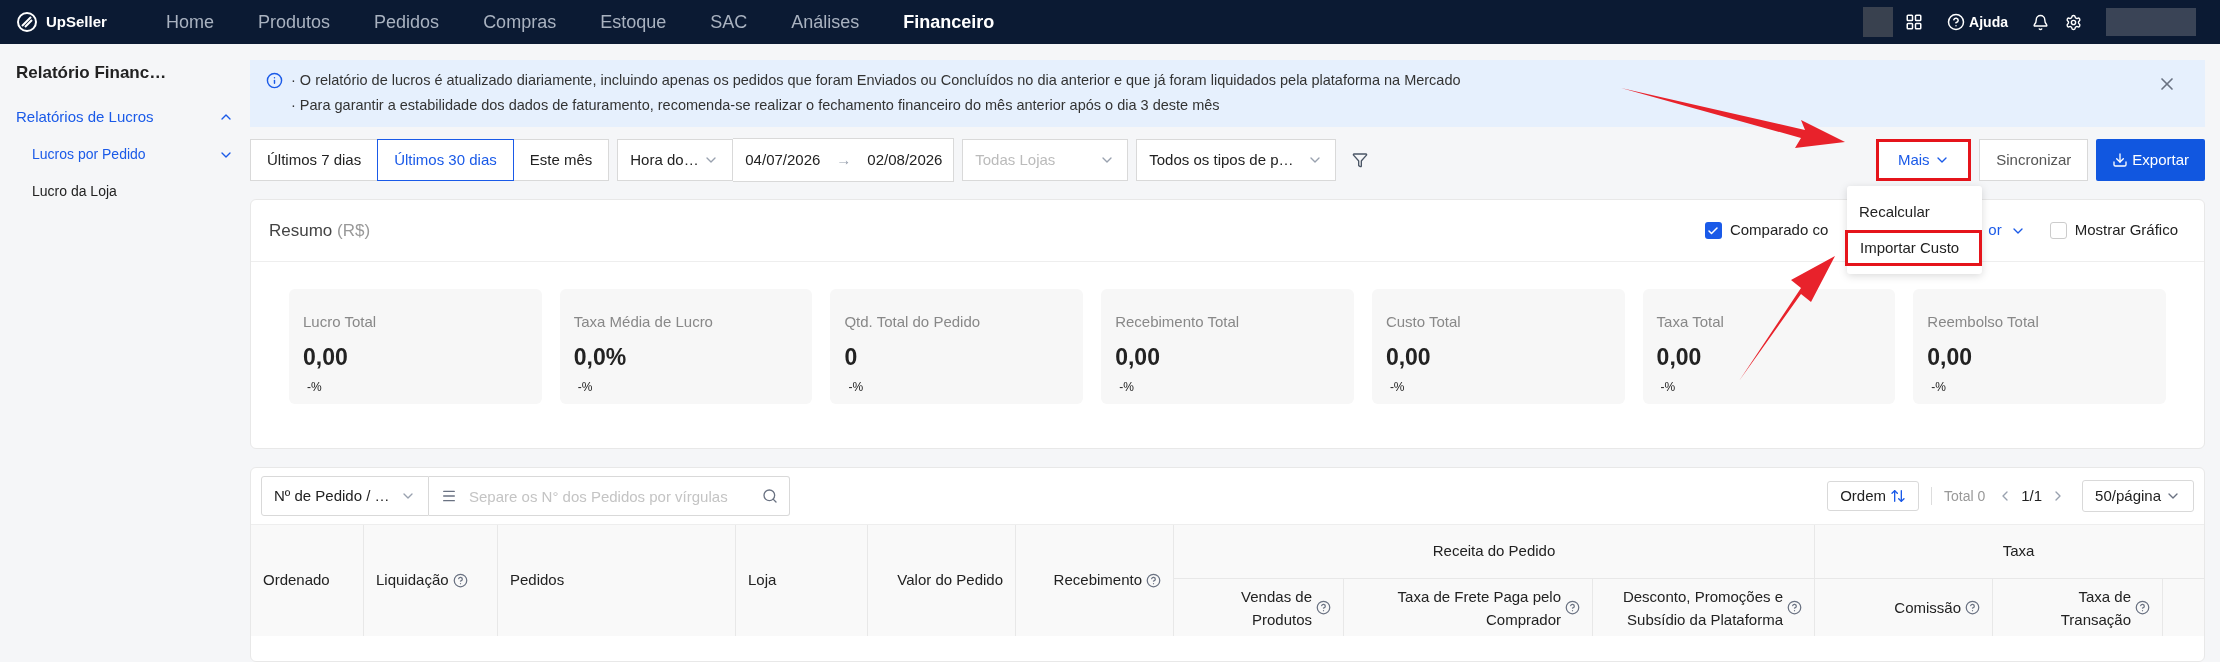 This screenshot has height=662, width=2220. Describe the element at coordinates (643, 322) in the screenshot. I see `stat-label: Taxa Média de Lucro` at that location.